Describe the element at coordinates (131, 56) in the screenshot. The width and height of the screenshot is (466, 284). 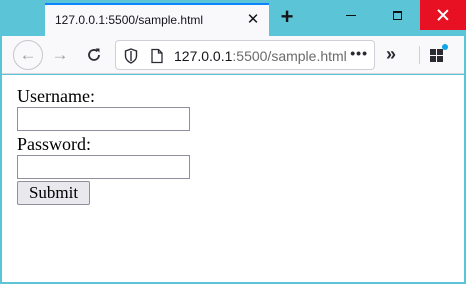
I see `shield-icon` at that location.